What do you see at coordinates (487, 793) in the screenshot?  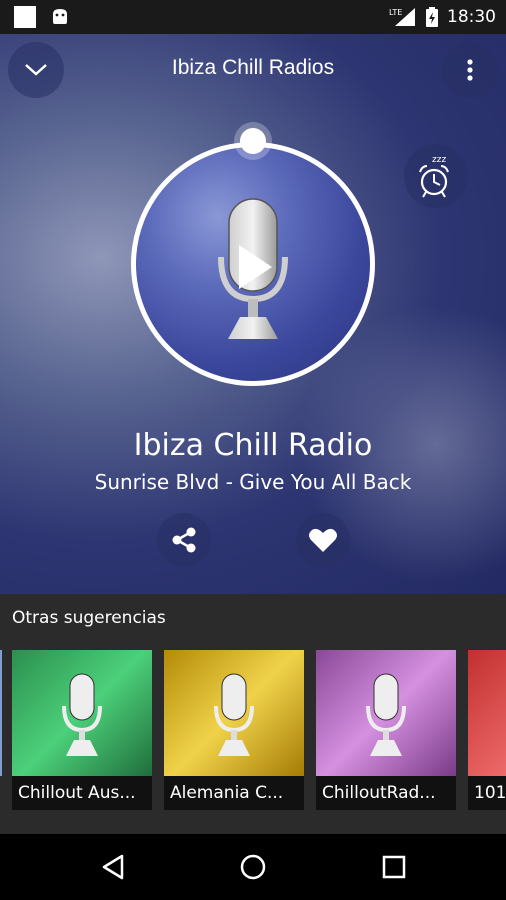 I see `card-label: 101.` at bounding box center [487, 793].